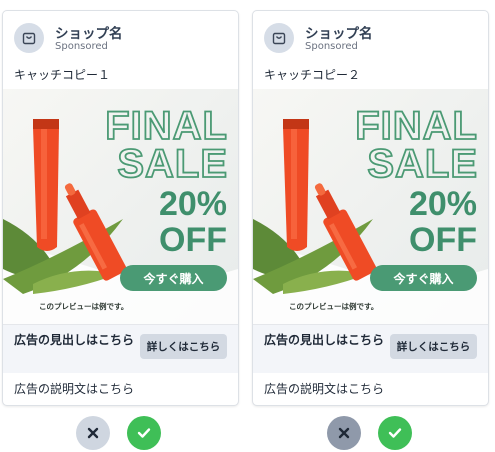 This screenshot has width=495, height=452. I want to click on catch-copy: キャッチコピー１, so click(62, 75).